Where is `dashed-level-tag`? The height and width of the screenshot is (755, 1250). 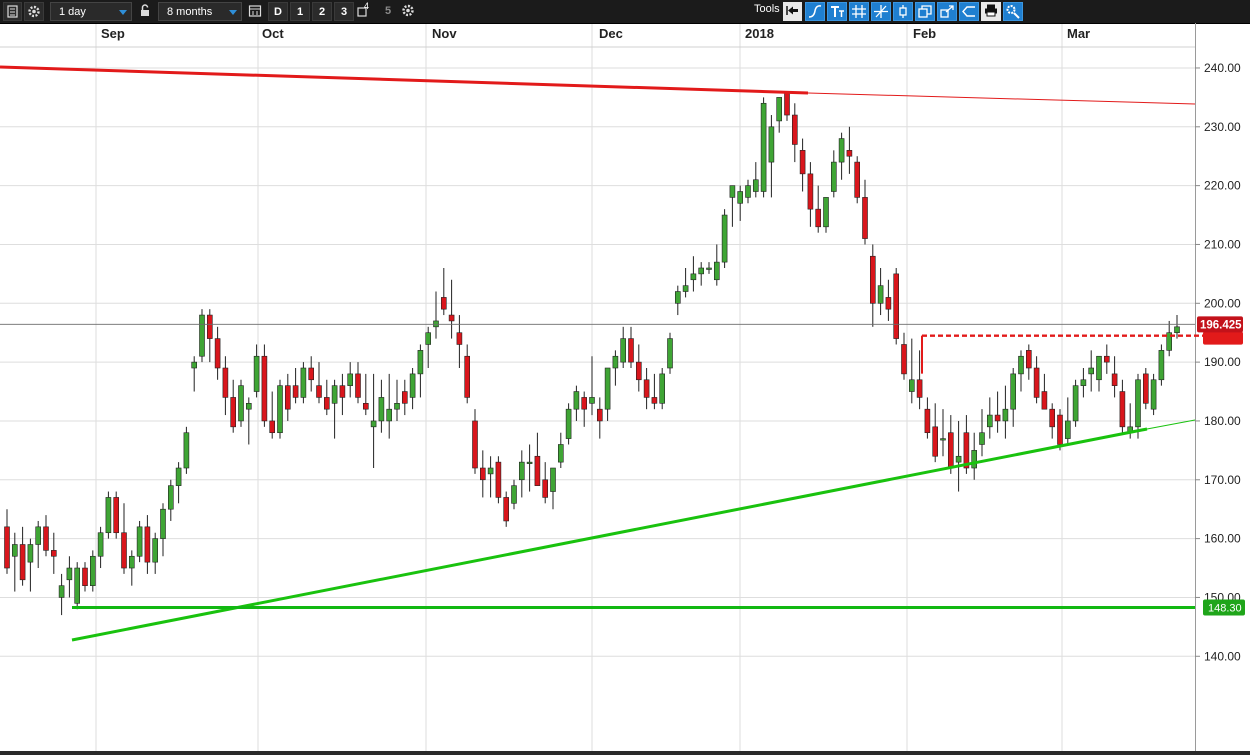
dashed-level-tag is located at coordinates (1223, 338).